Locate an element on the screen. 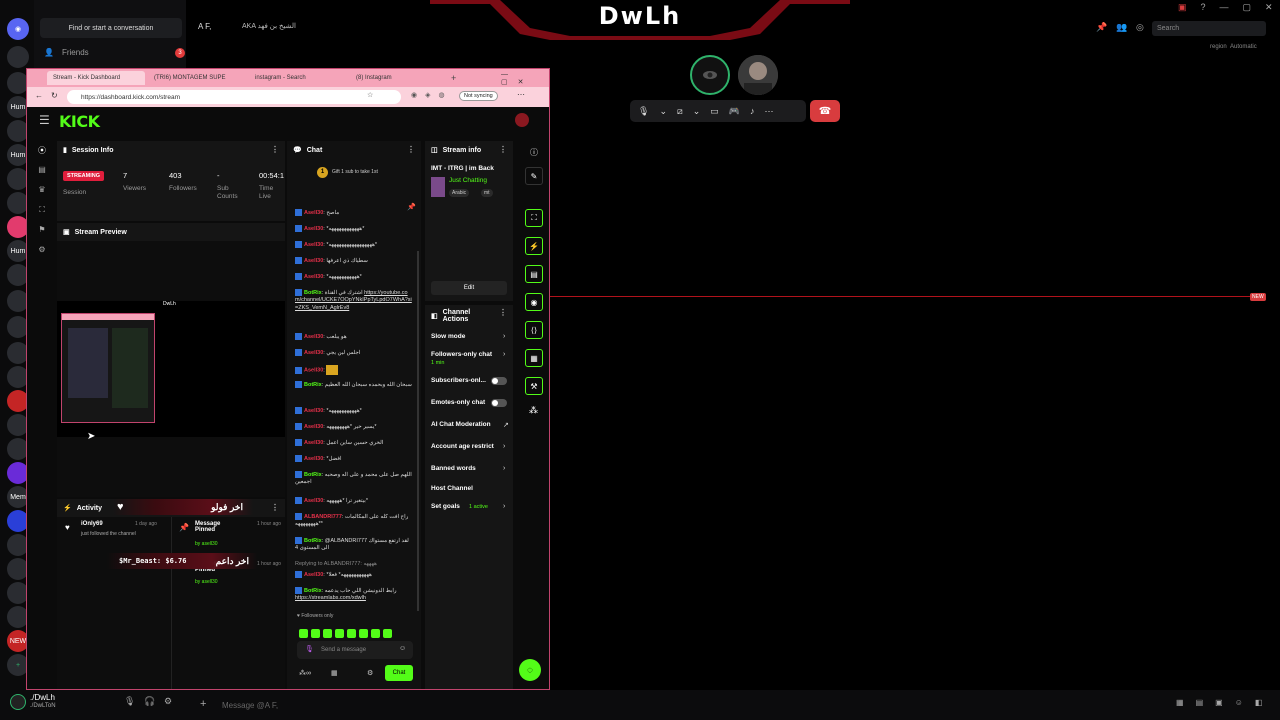 Image resolution: width=1280 pixels, height=720 pixels. discord-home-icon: ◉ is located at coordinates (18, 29).